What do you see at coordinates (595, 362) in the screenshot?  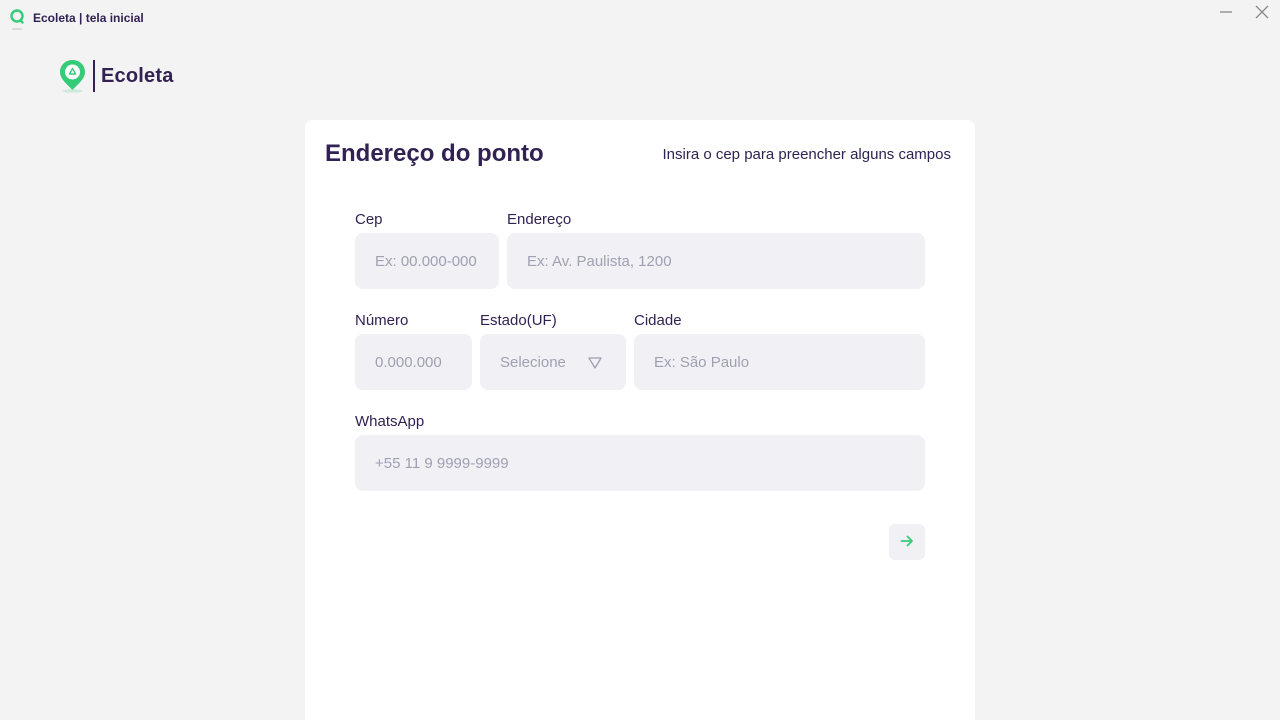 I see `chevron-down-icon` at bounding box center [595, 362].